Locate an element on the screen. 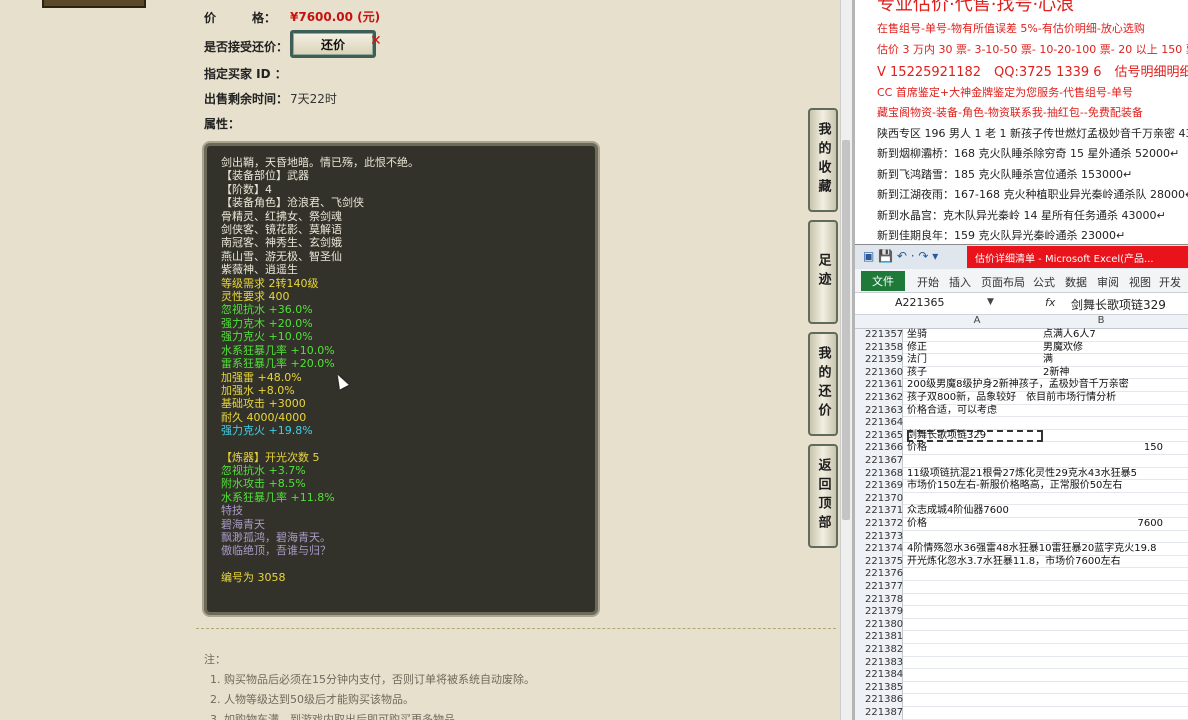 Image resolution: width=1188 pixels, height=720 pixels. cell-a: 开光炼化忽水3.7水狂暴11.8，市场价7600左右 is located at coordinates (1014, 562).